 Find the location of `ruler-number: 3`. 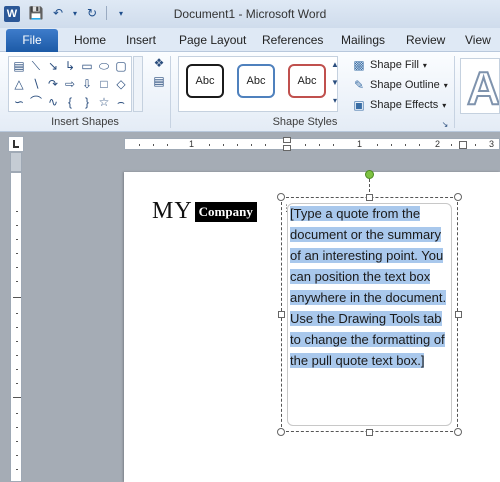

ruler-number: 3 is located at coordinates (492, 144).